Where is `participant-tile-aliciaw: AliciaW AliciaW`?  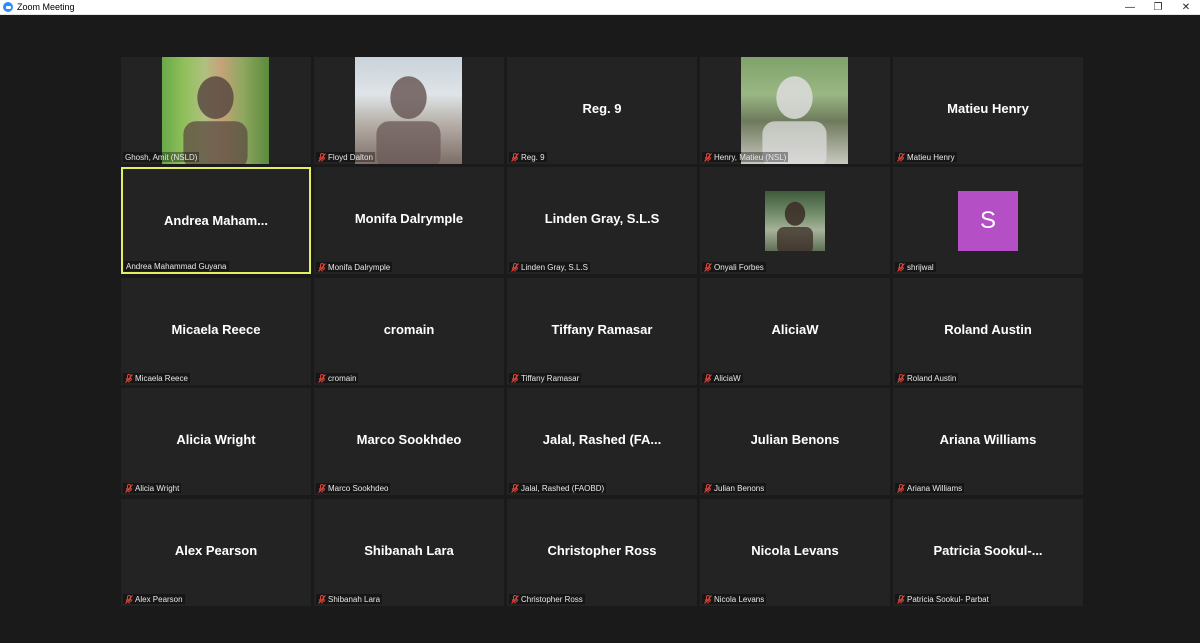
participant-tile-aliciaw: AliciaW AliciaW is located at coordinates (795, 331).